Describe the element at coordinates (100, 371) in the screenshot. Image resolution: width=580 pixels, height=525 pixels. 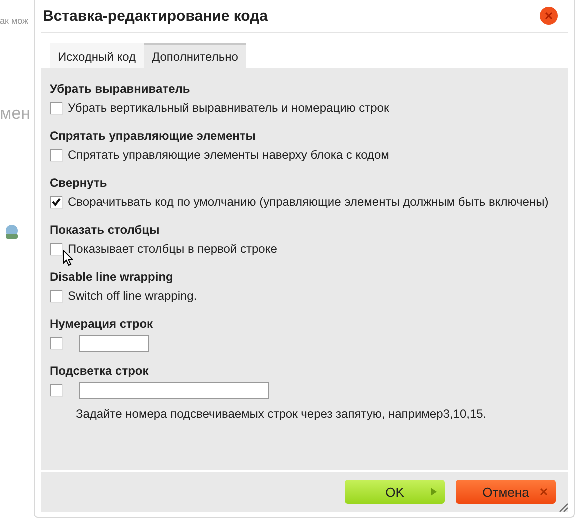
I see `section-heading: Подсветка строк` at that location.